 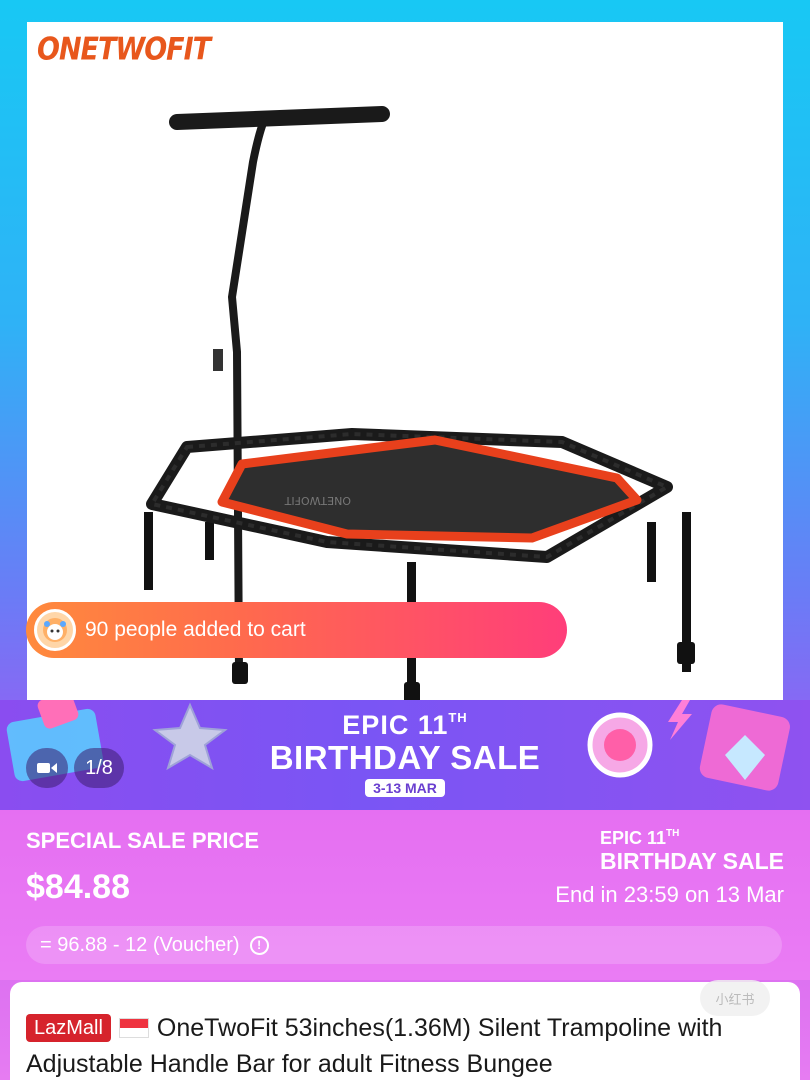 What do you see at coordinates (259, 945) in the screenshot?
I see `info-icon: !` at bounding box center [259, 945].